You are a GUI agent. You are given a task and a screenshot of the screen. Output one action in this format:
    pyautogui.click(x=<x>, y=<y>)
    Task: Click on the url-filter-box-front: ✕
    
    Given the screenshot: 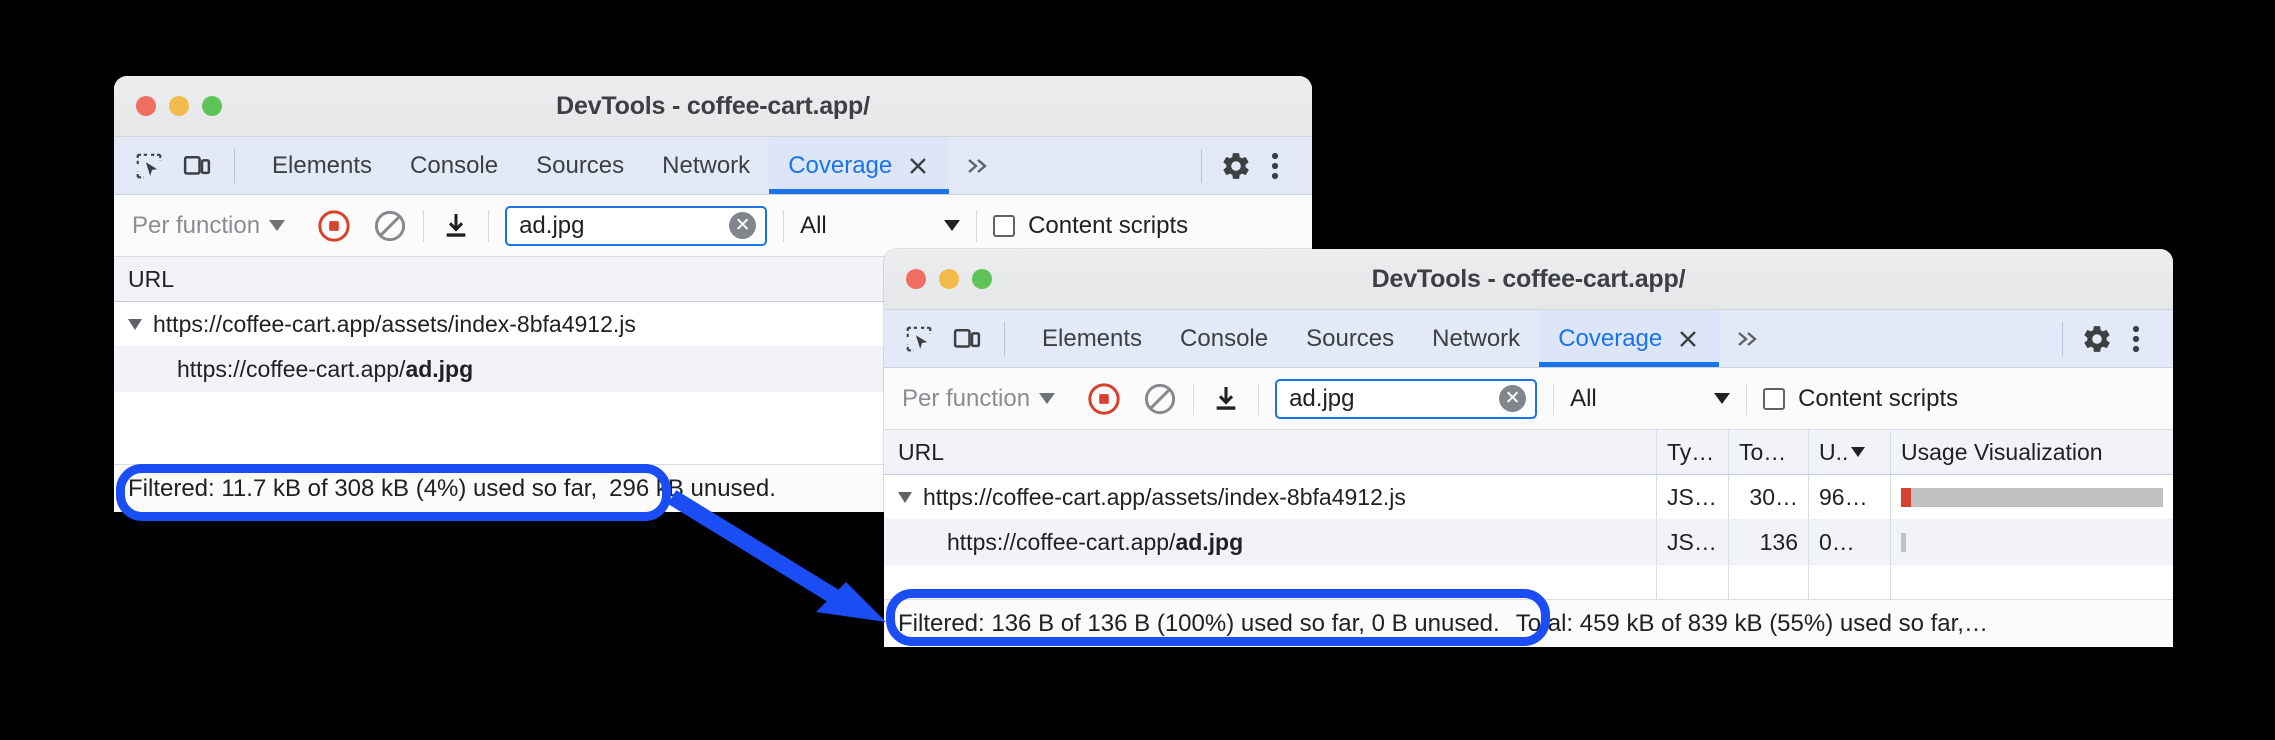 What is the action you would take?
    pyautogui.click(x=1406, y=398)
    